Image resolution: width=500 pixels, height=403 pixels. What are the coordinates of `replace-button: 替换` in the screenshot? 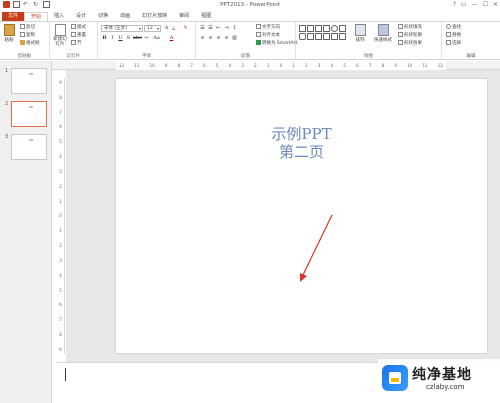 It's located at (453, 35).